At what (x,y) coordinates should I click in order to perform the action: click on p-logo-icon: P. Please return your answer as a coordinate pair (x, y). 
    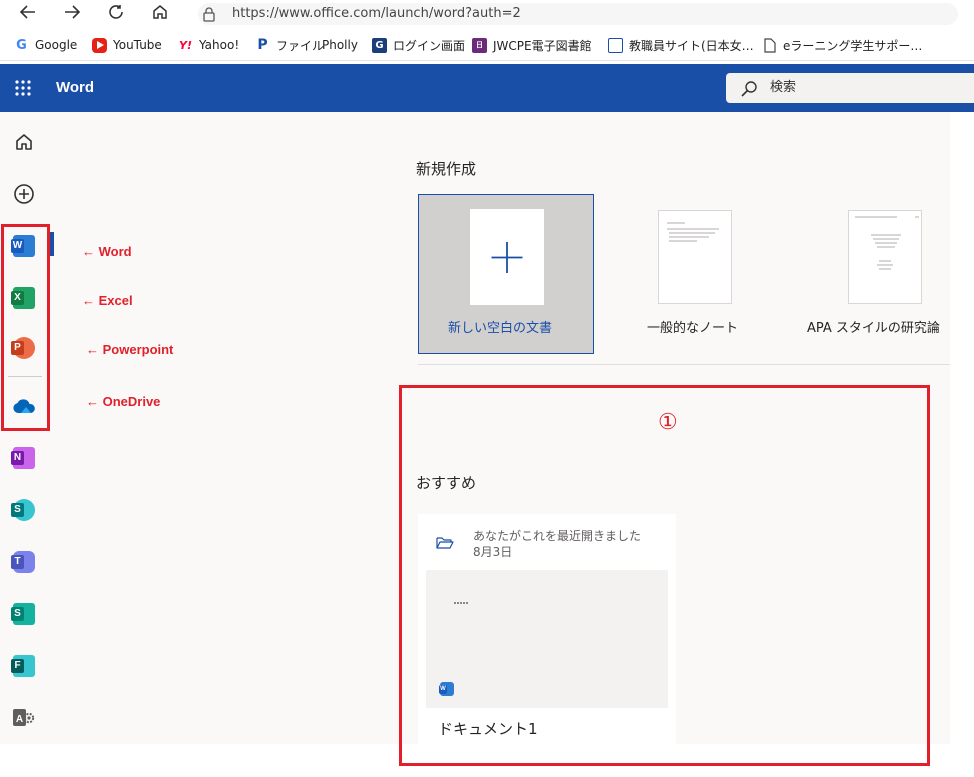
    Looking at the image, I should click on (262, 45).